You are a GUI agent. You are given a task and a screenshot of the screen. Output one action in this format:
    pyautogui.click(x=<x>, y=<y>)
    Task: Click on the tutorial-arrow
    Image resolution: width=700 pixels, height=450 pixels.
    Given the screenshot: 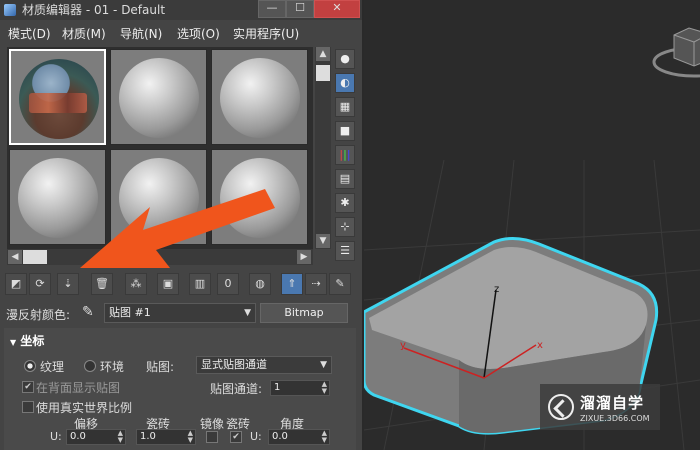 What is the action you would take?
    pyautogui.click(x=177, y=228)
    